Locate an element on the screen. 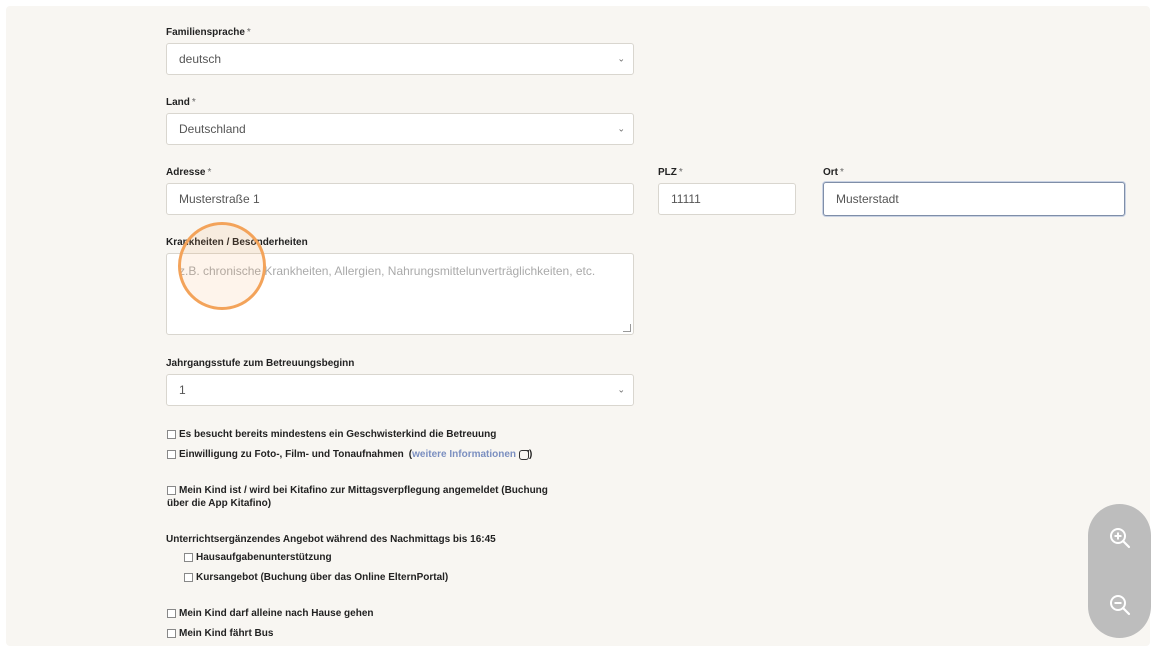 The height and width of the screenshot is (646, 1156). zoom-out-button is located at coordinates (1119, 604).